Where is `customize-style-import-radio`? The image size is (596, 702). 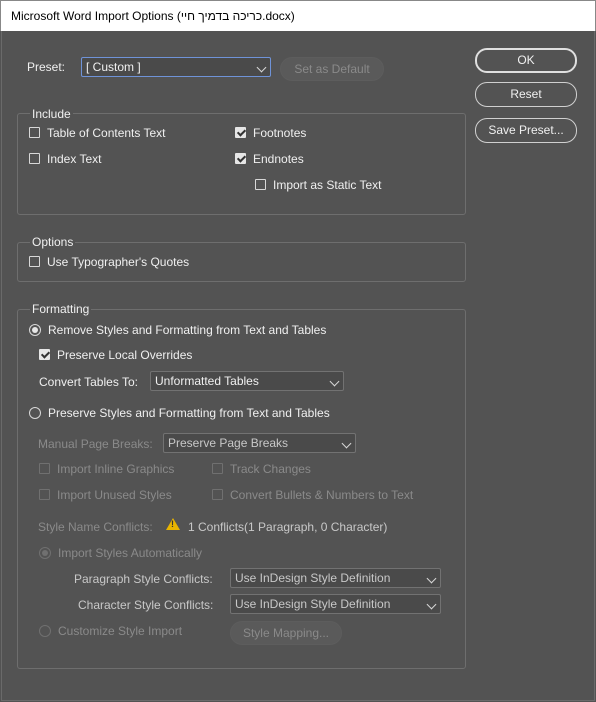 customize-style-import-radio is located at coordinates (45, 631).